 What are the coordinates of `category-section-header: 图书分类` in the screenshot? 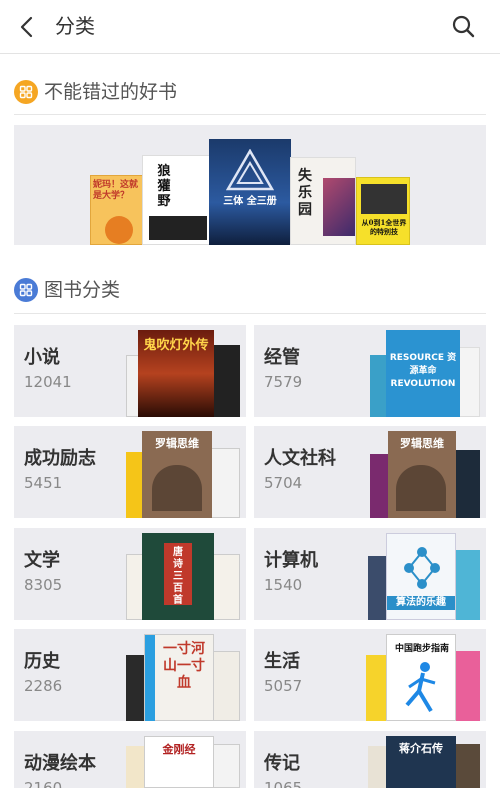 It's located at (250, 291).